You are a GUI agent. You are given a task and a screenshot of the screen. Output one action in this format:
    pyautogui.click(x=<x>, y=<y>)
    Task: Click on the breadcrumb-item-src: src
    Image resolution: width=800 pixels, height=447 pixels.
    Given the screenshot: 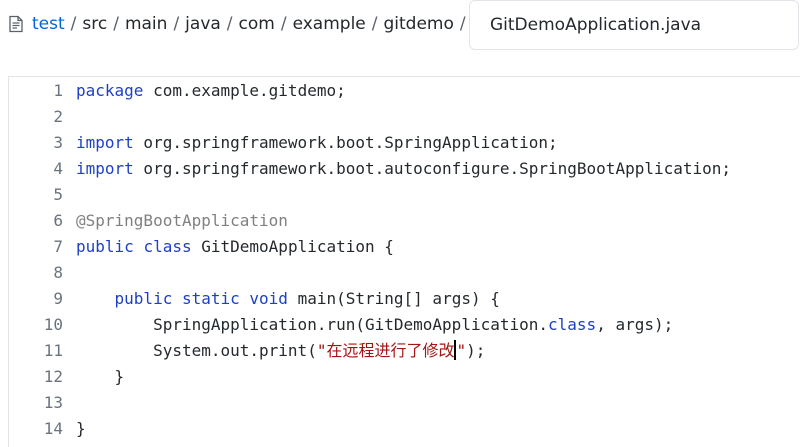 What is the action you would take?
    pyautogui.click(x=94, y=24)
    